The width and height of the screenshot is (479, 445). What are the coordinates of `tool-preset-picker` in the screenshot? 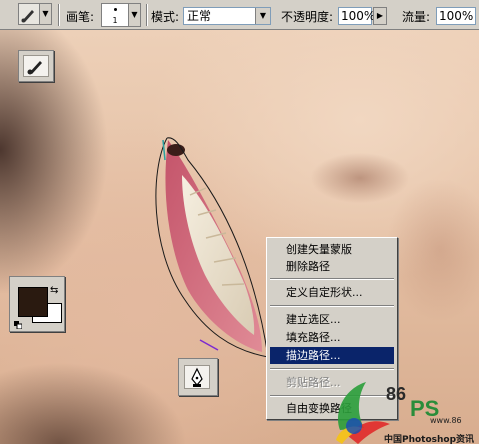 It's located at (29, 14).